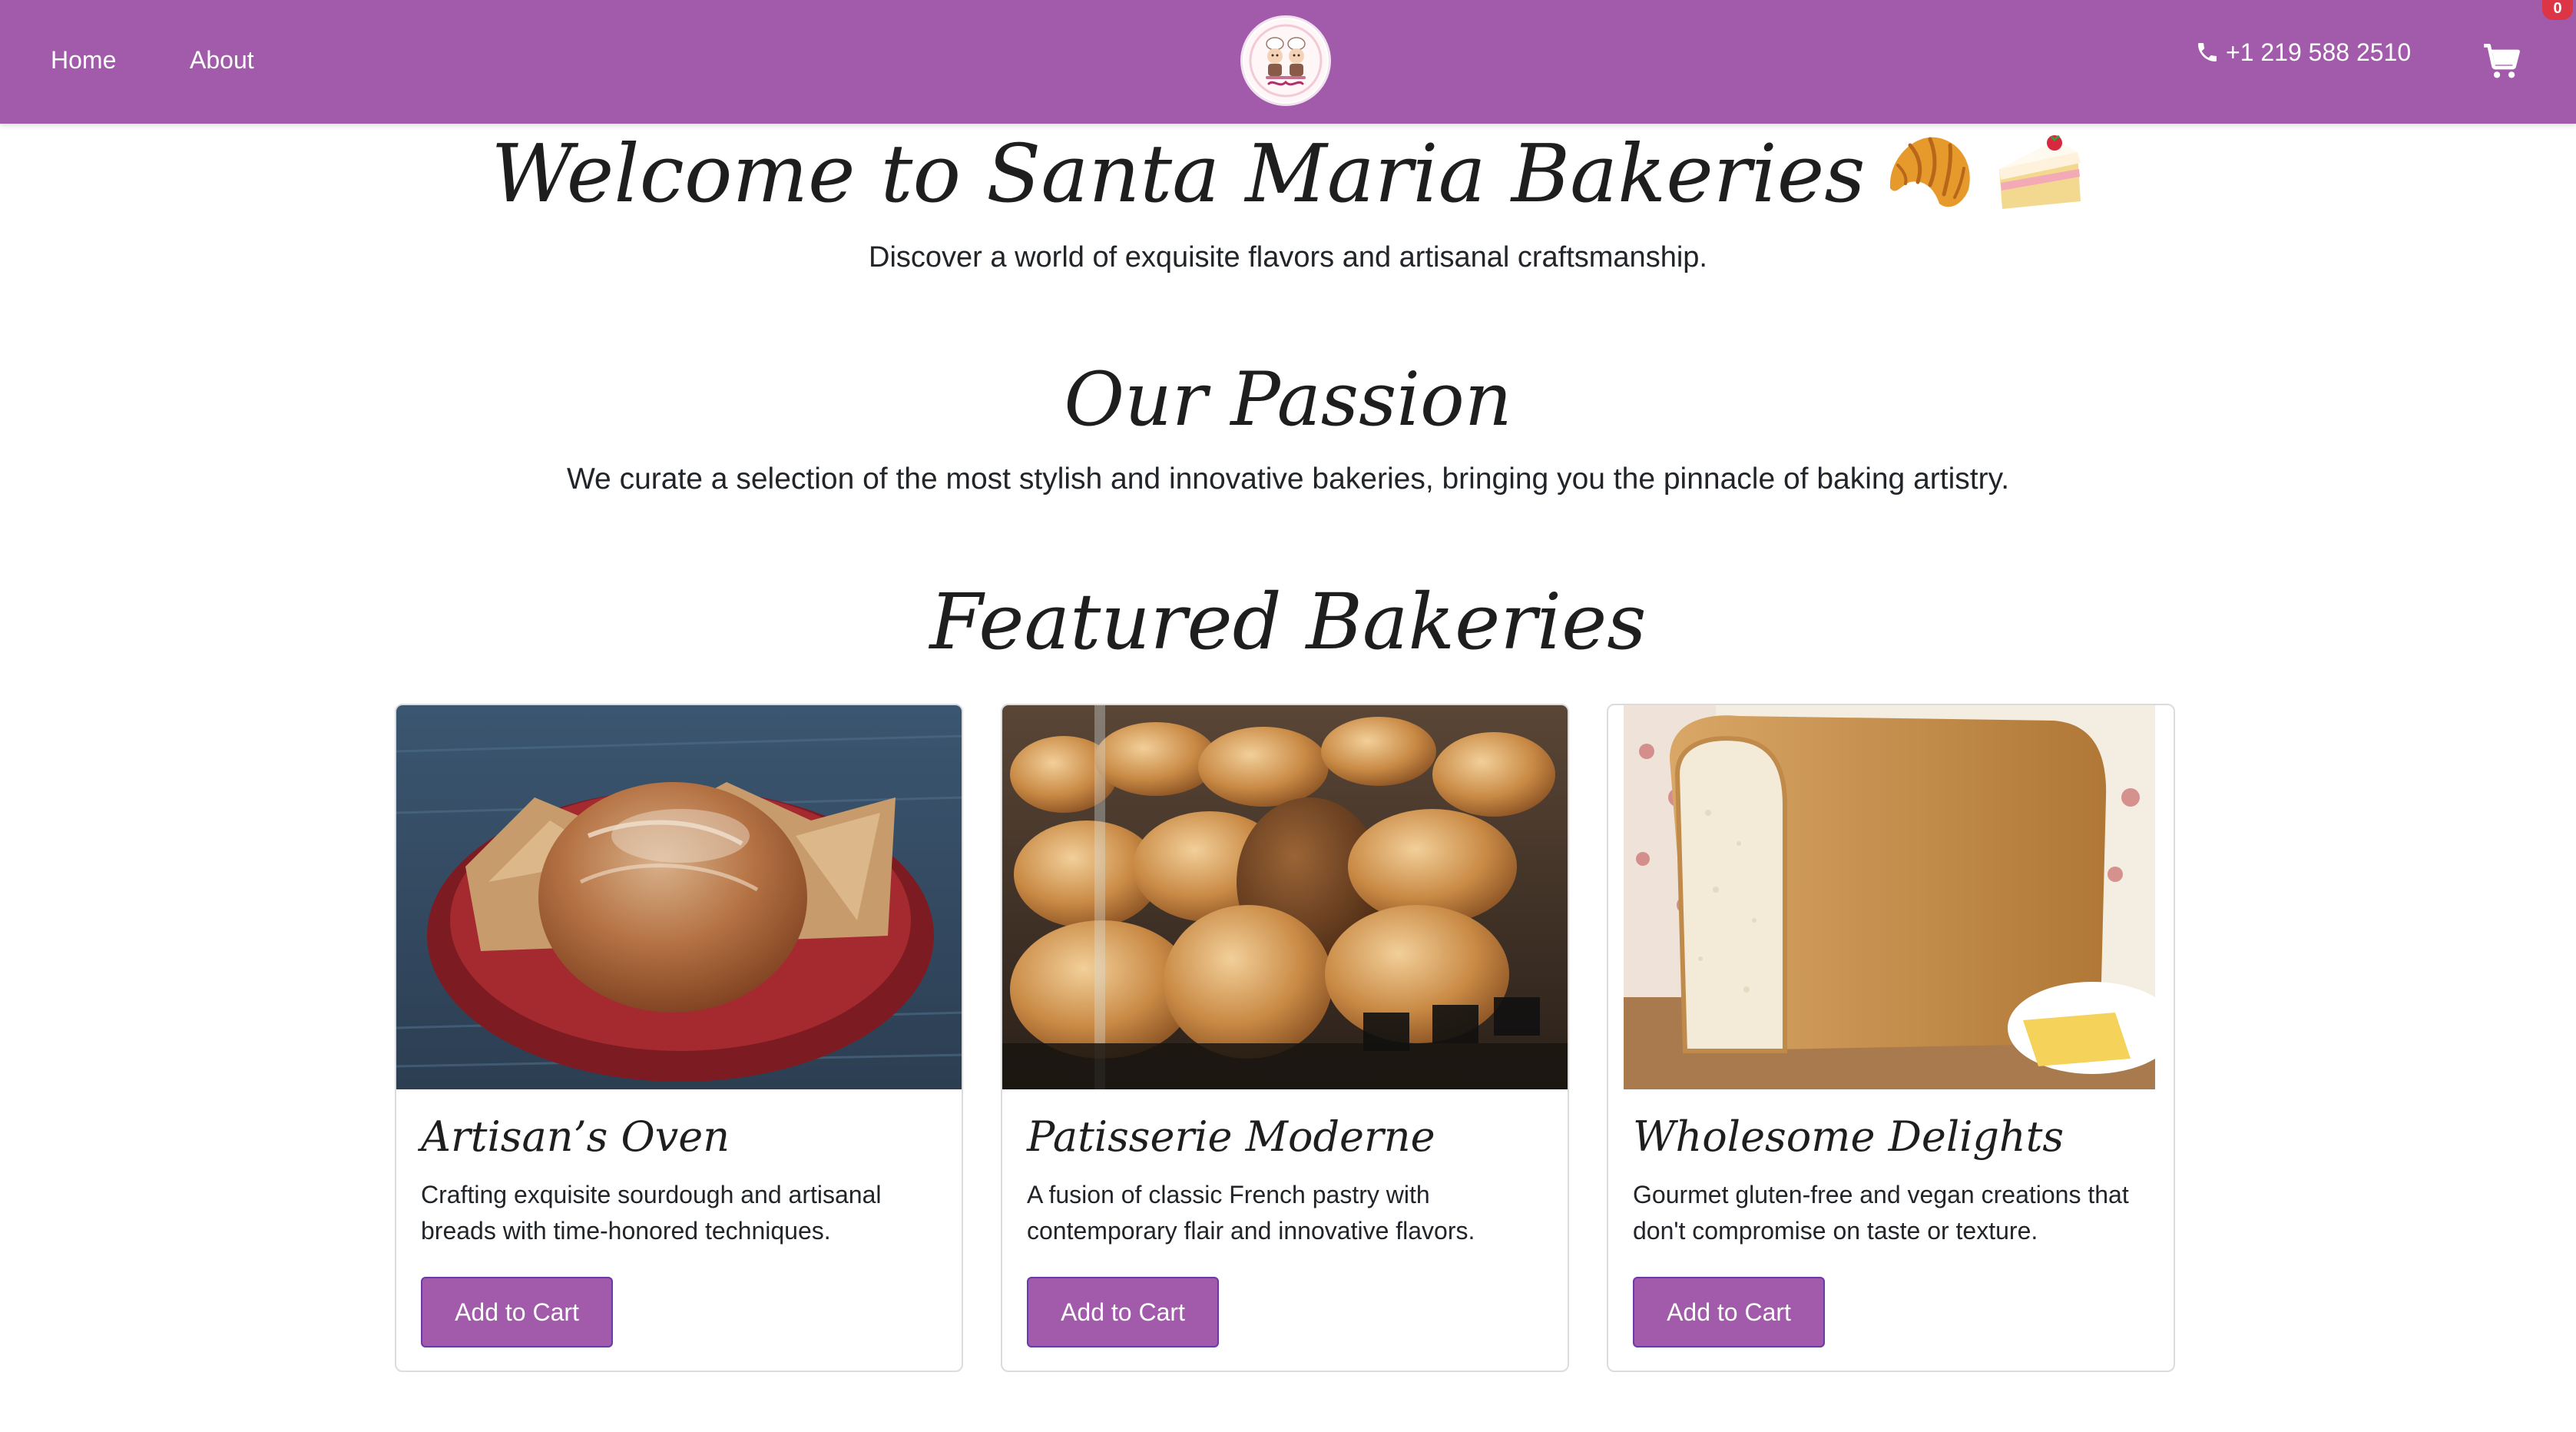  What do you see at coordinates (1231, 1136) in the screenshot?
I see `card-title: Patisserie Moderne` at bounding box center [1231, 1136].